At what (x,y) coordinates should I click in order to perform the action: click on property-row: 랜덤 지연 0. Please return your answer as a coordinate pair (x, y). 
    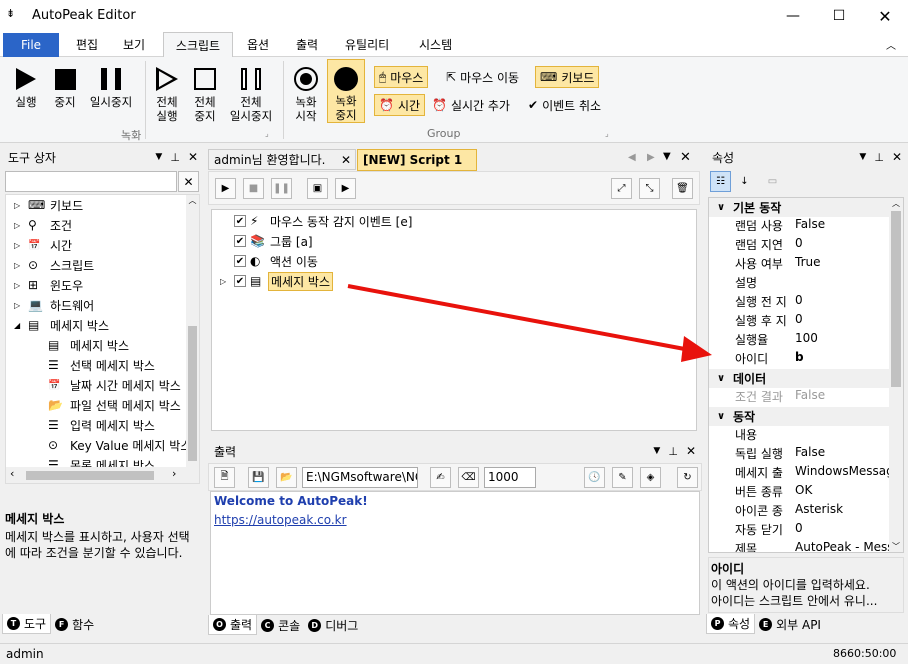
    Looking at the image, I should click on (806, 245).